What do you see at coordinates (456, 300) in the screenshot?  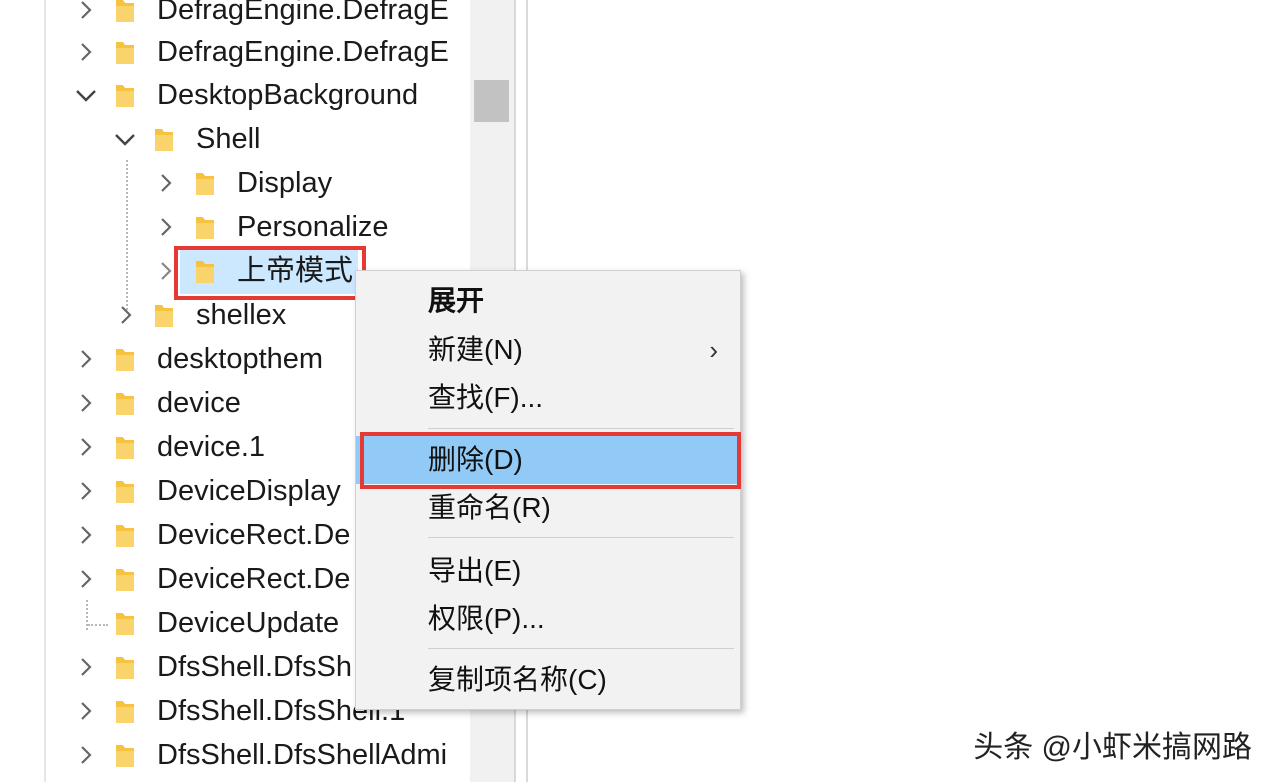 I see `menu-item-label: 展开` at bounding box center [456, 300].